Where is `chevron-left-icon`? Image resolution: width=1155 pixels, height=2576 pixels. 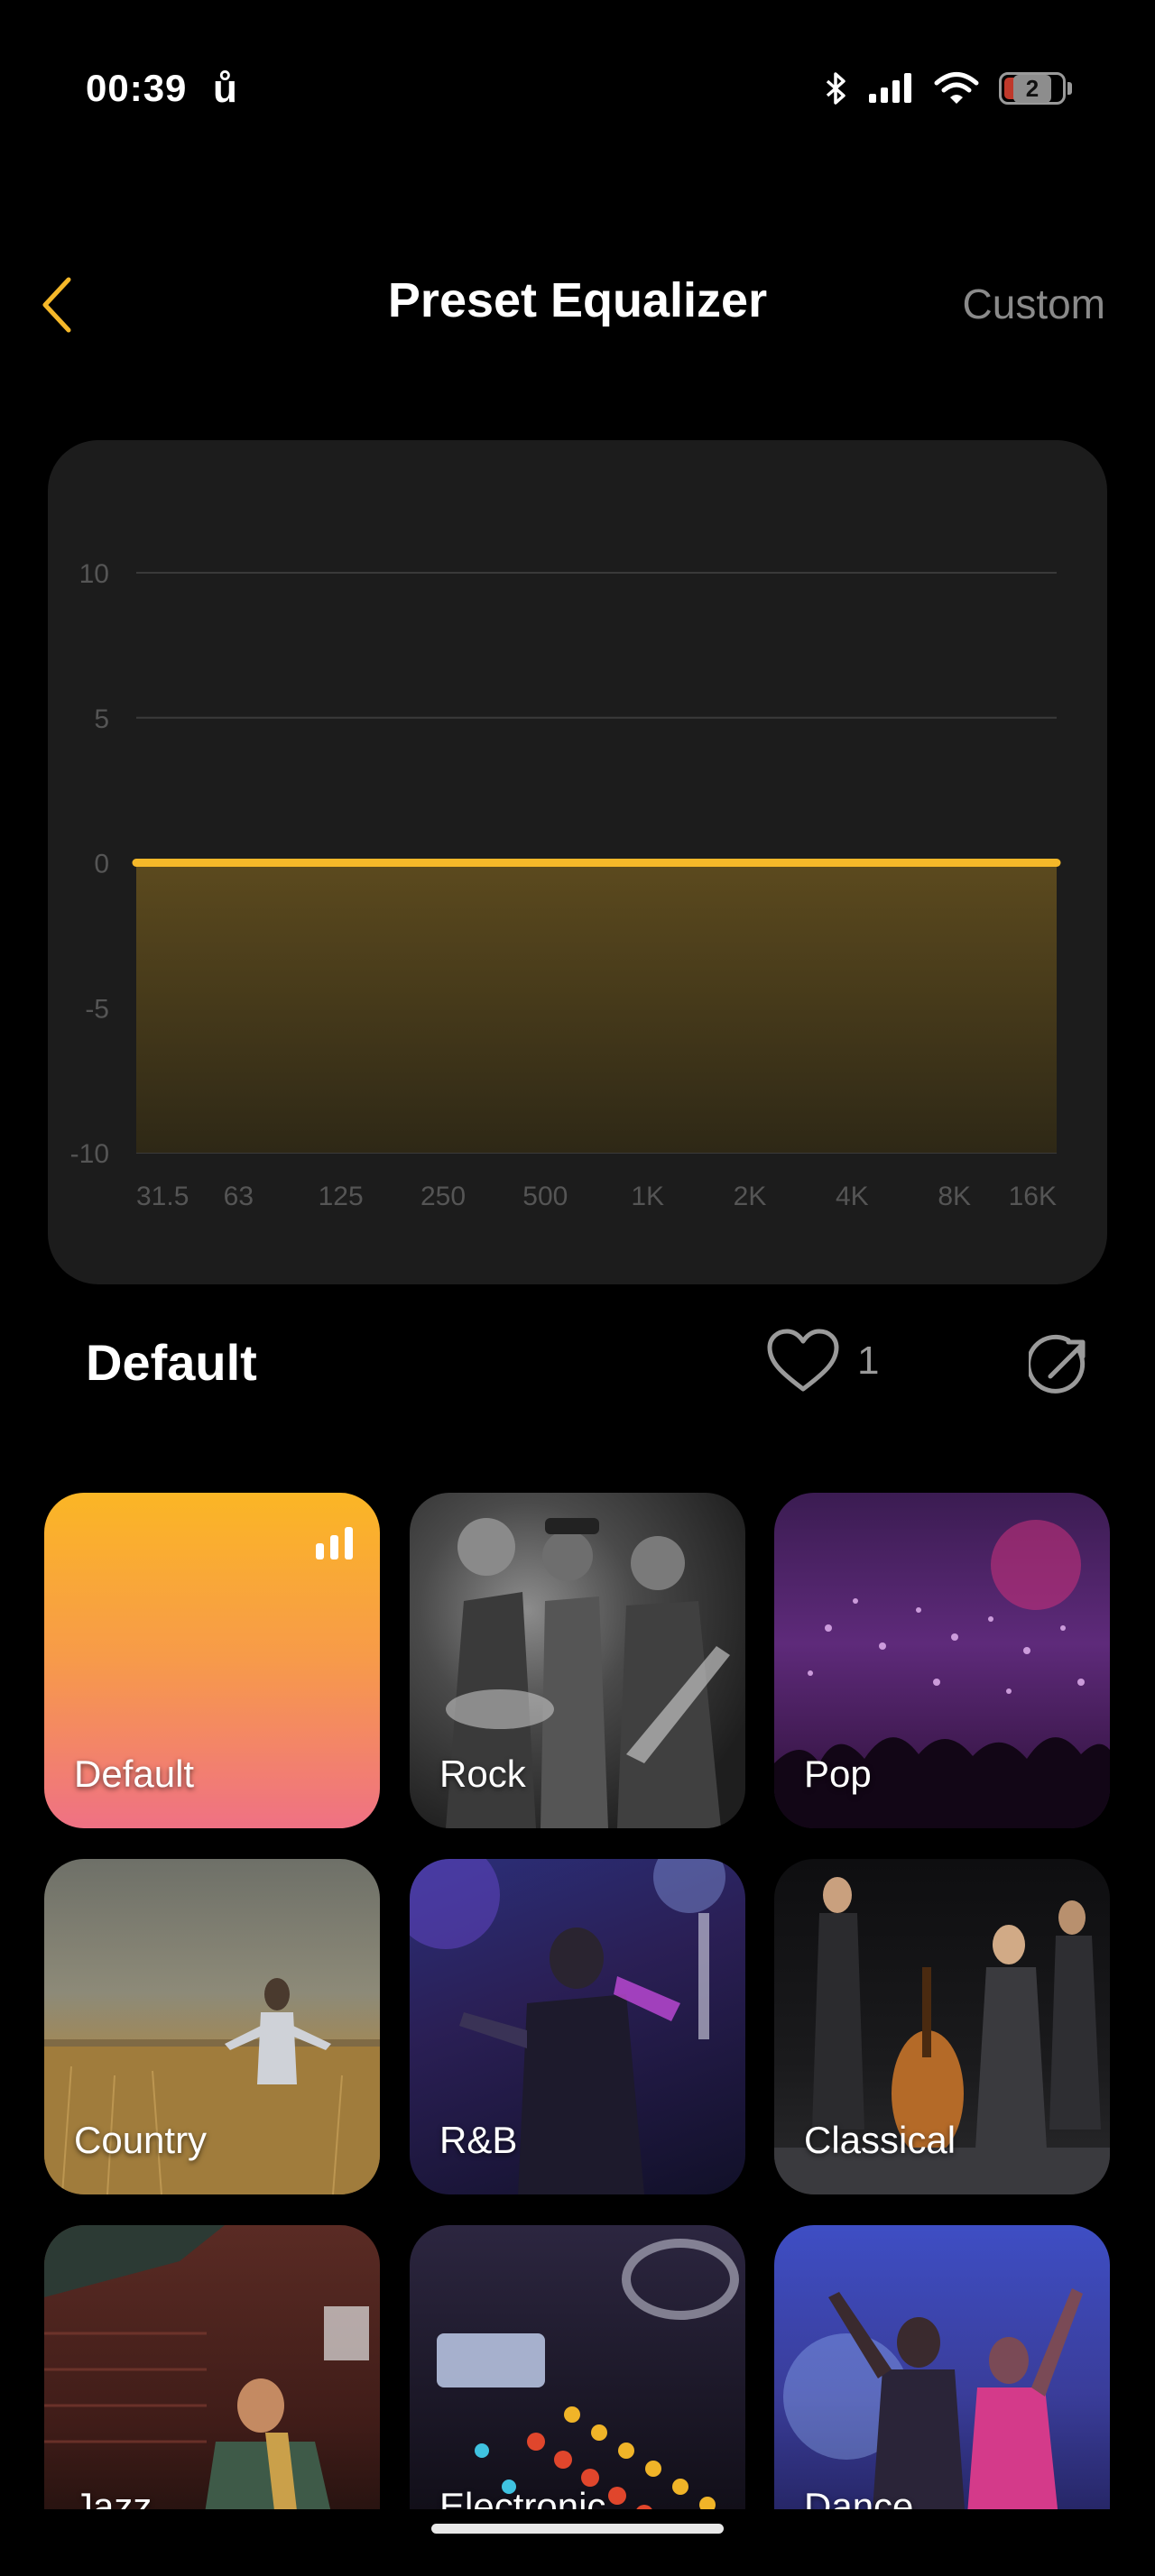 chevron-left-icon is located at coordinates (56, 305).